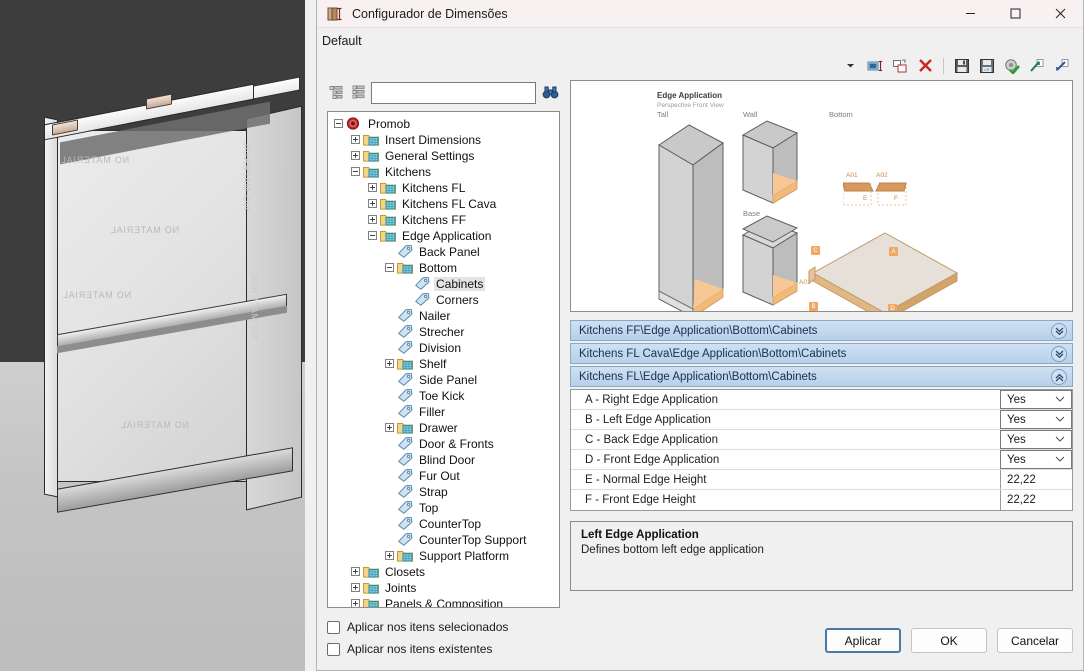  What do you see at coordinates (987, 65) in the screenshot?
I see `save-as-icon: =>` at bounding box center [987, 65].